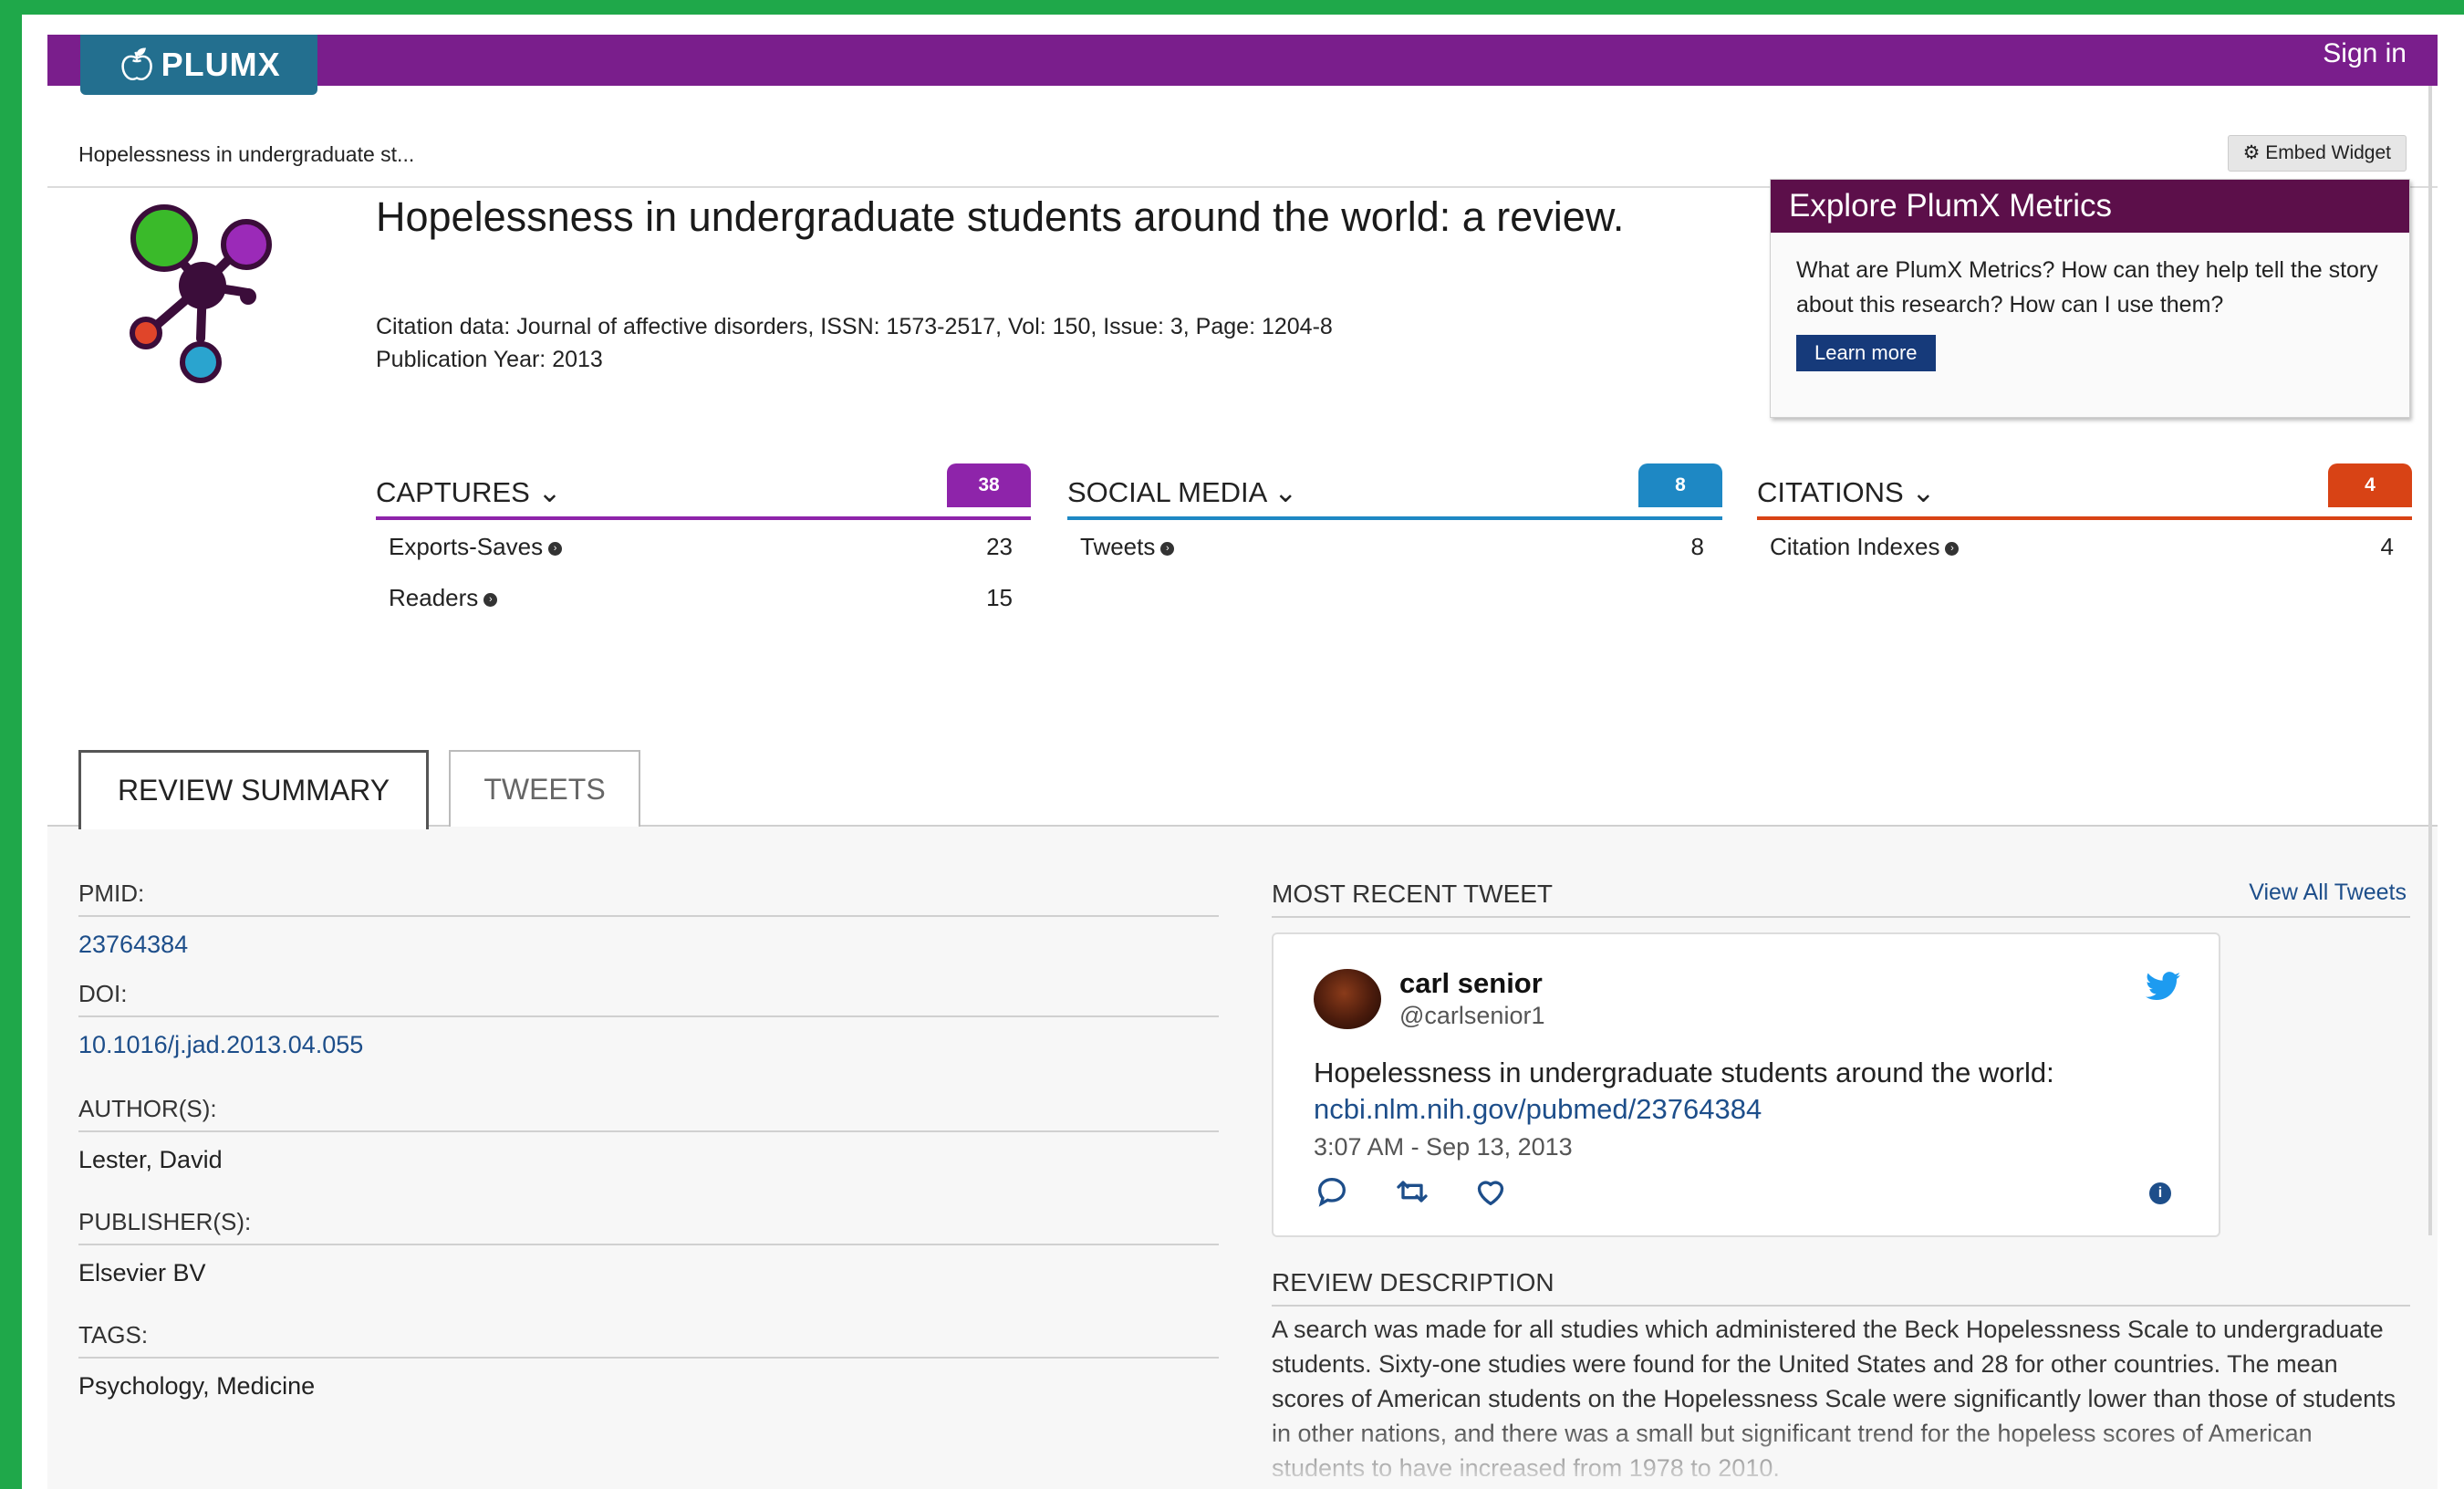 This screenshot has width=2464, height=1489. Describe the element at coordinates (1412, 1191) in the screenshot. I see `retweet-icon` at that location.